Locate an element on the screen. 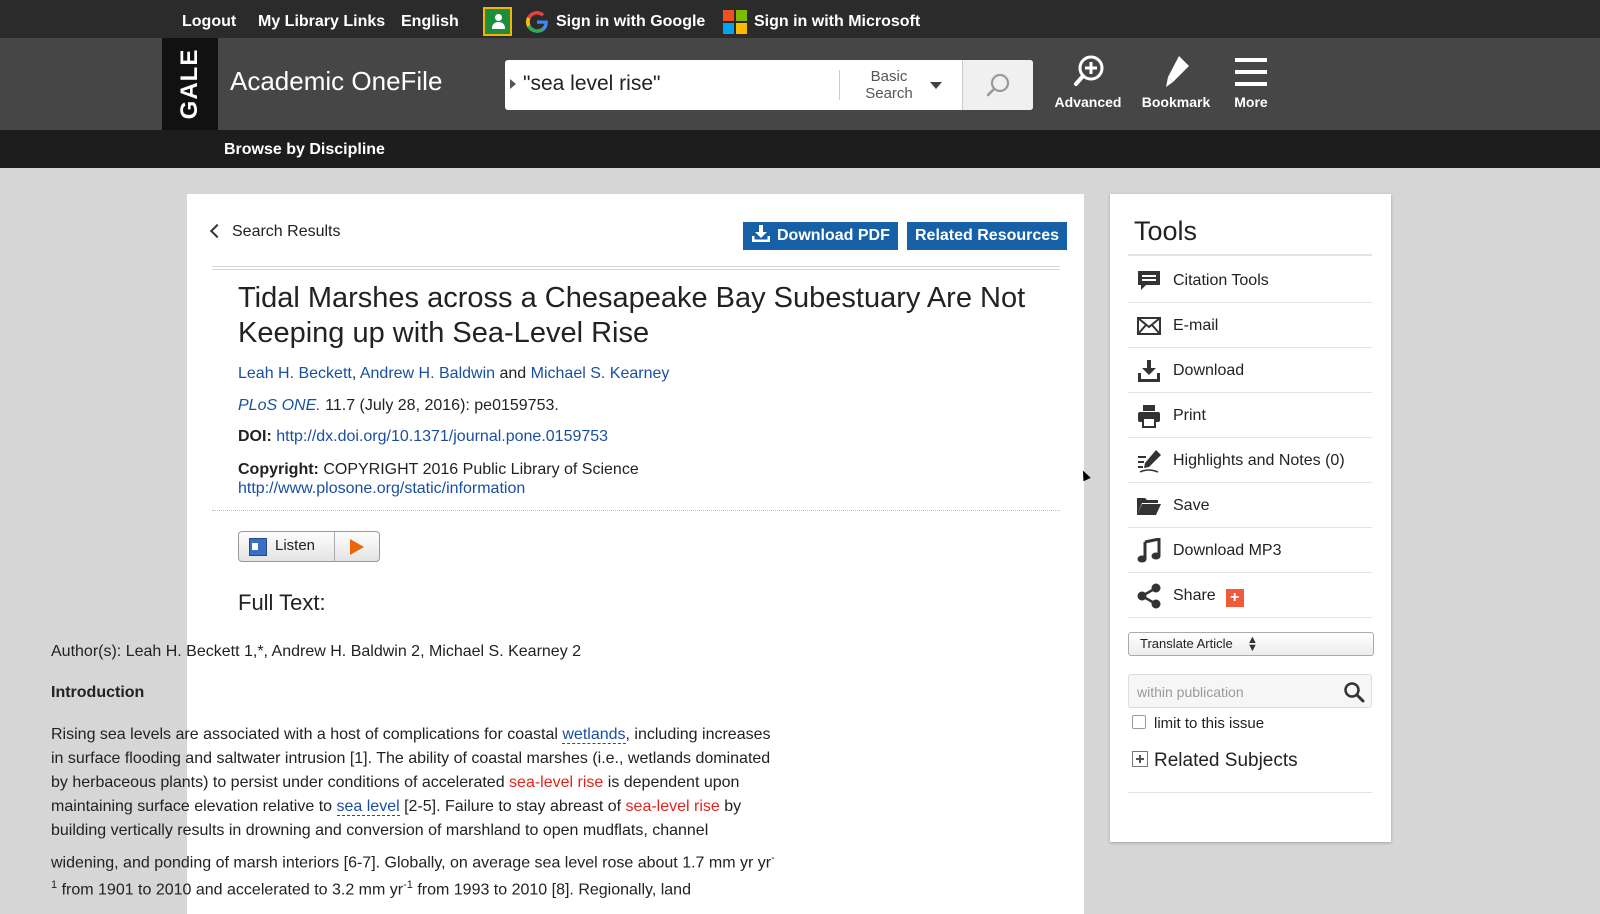 This screenshot has width=1600, height=914. speaker-icon is located at coordinates (258, 547).